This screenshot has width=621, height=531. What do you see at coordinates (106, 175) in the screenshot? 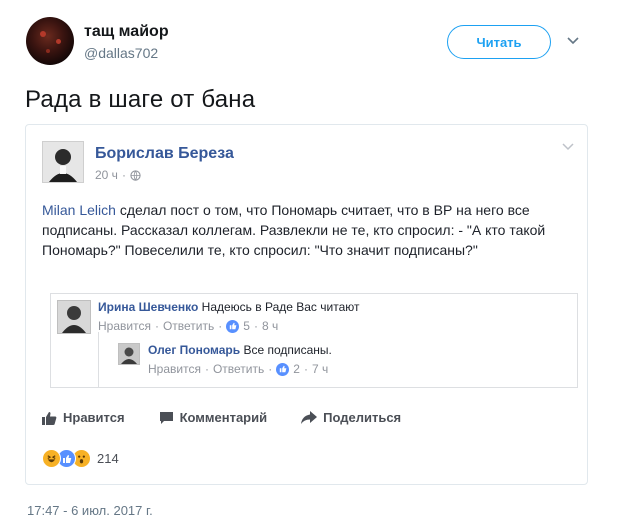
I see `post-time: 20 ч` at bounding box center [106, 175].